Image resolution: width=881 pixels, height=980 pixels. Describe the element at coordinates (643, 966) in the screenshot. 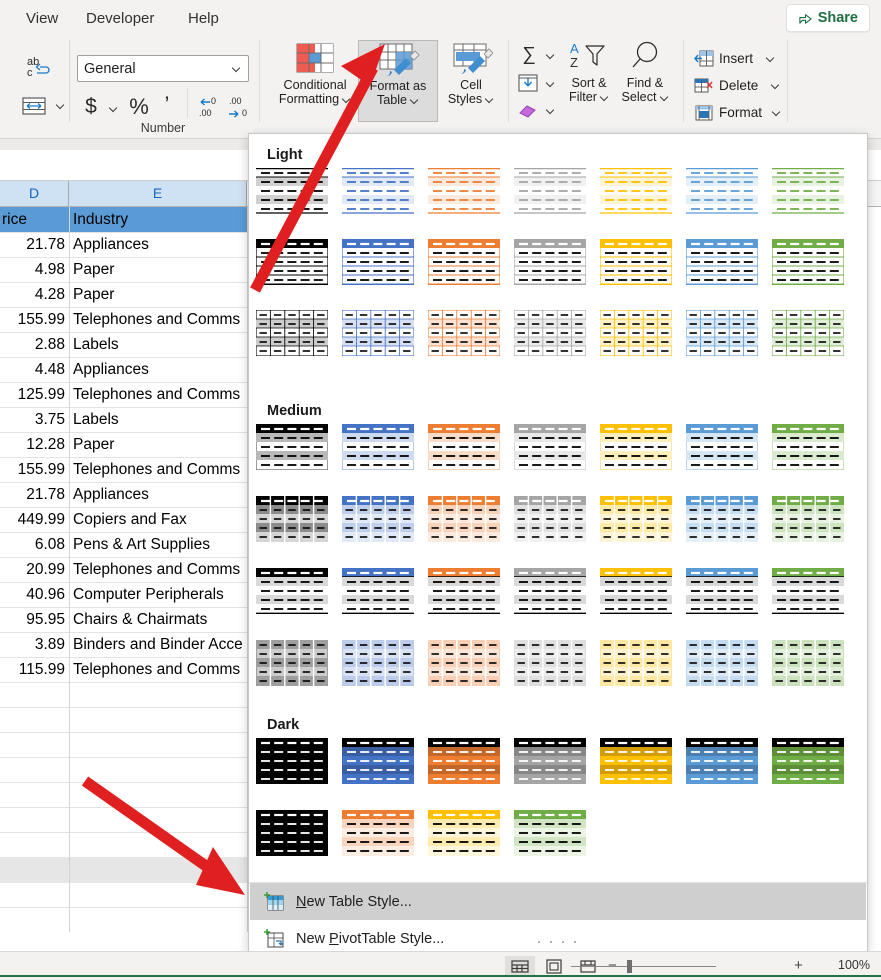

I see `zoom-slider-track` at that location.